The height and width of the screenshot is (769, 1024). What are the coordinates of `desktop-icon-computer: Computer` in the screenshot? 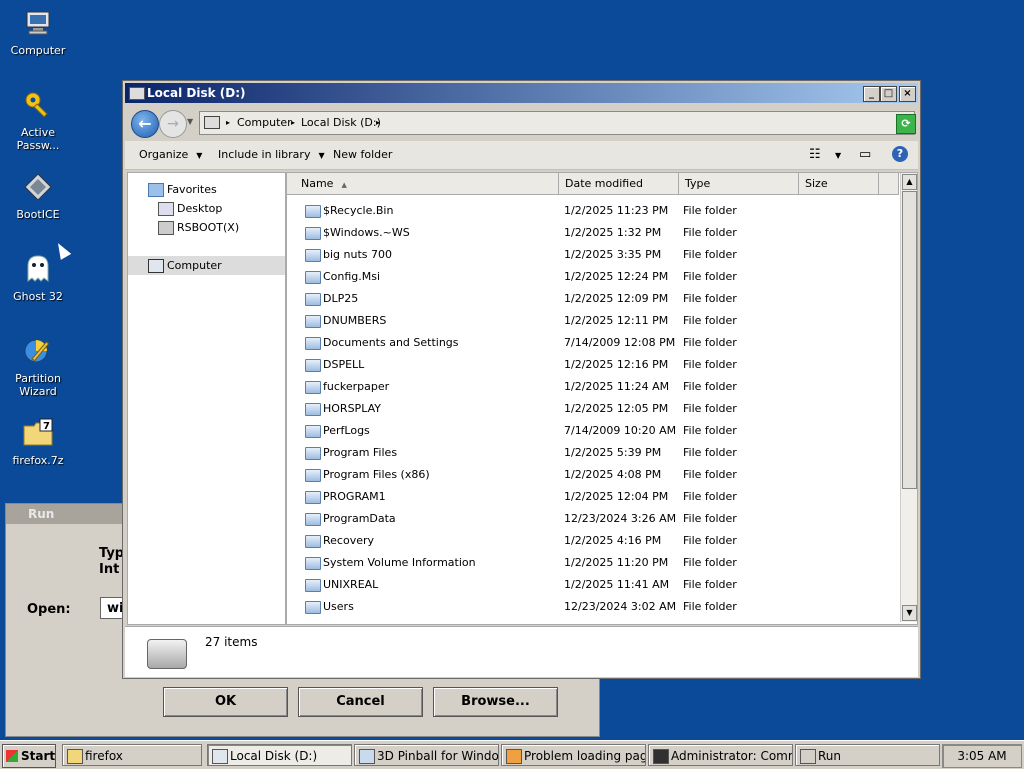 It's located at (38, 31).